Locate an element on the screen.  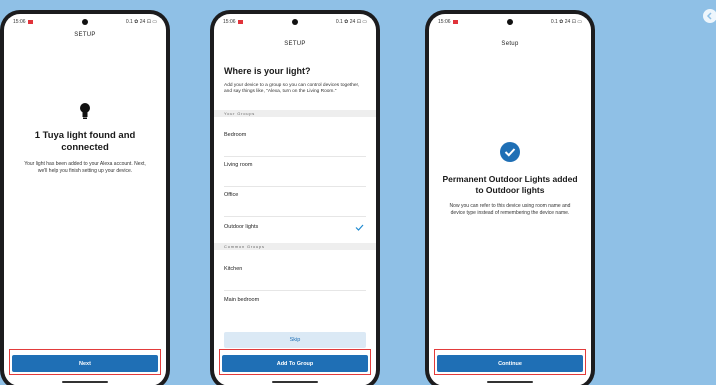
next-button: Next is located at coordinates (85, 363).